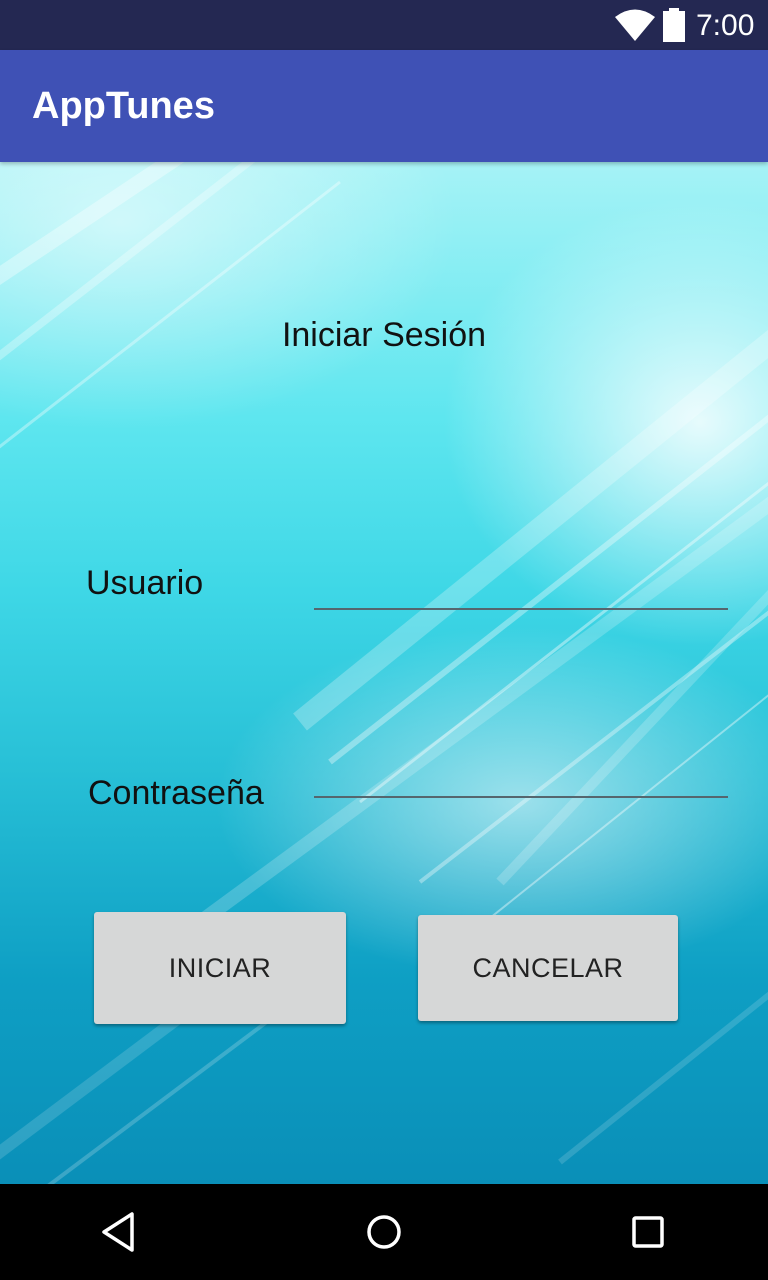 The image size is (768, 1280). I want to click on password-label: Contraseña, so click(176, 793).